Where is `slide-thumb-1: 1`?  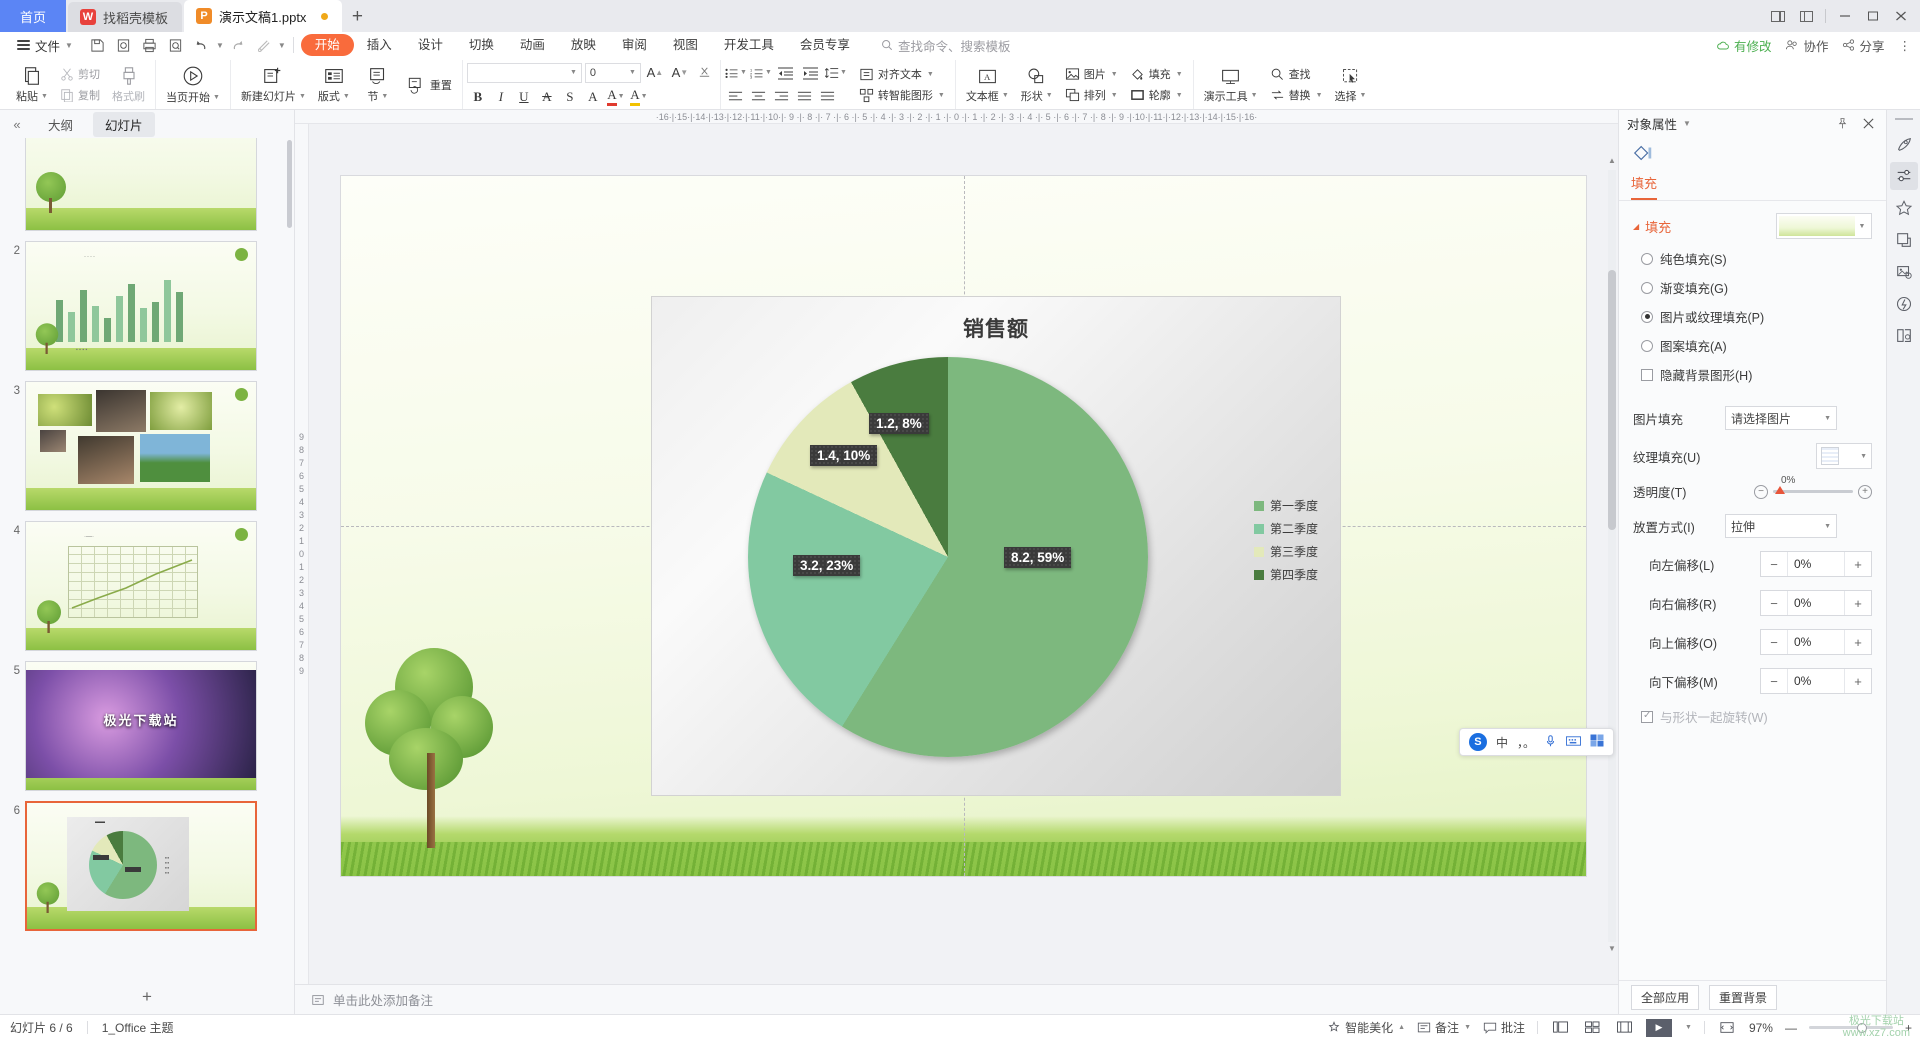 slide-thumb-1: 1 is located at coordinates (147, 187).